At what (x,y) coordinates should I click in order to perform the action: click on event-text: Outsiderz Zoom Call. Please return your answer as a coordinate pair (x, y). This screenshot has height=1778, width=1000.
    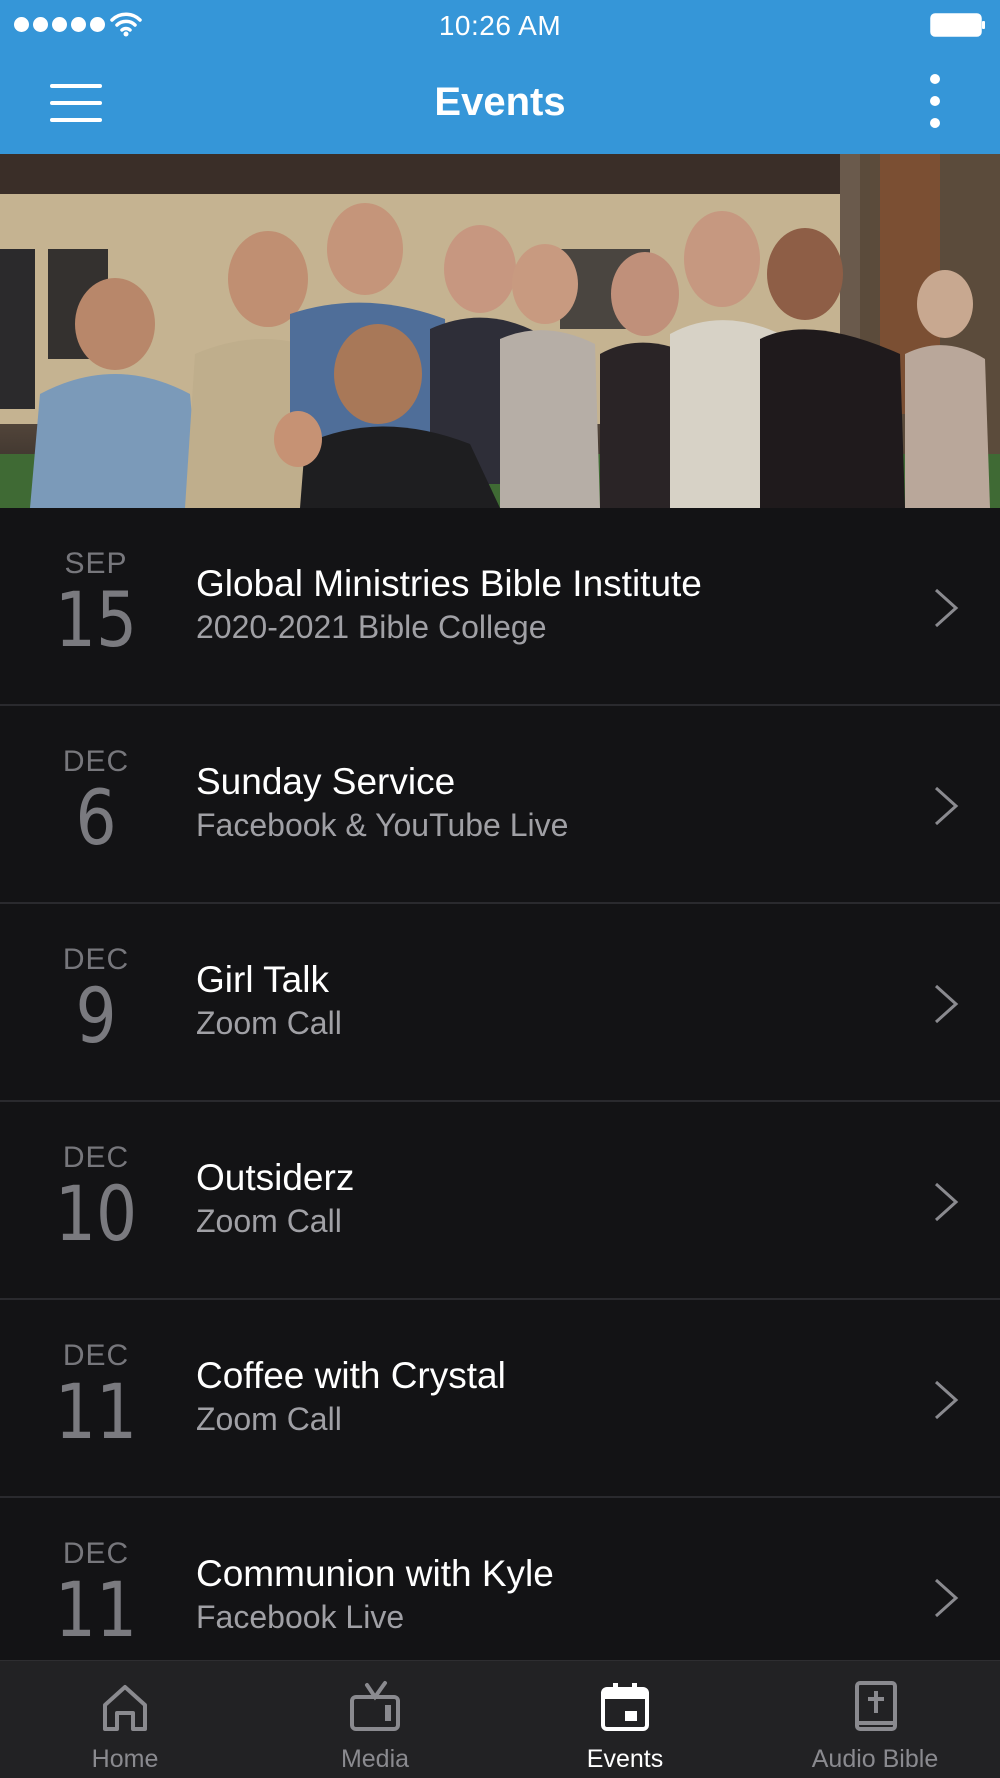
    Looking at the image, I should click on (546, 1199).